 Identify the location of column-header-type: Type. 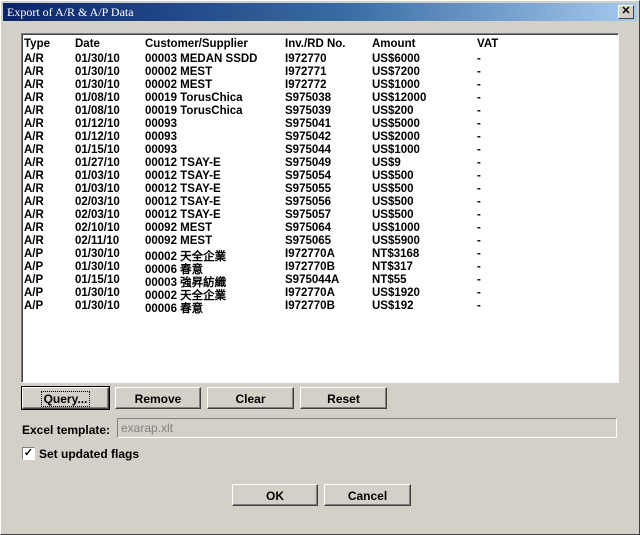
(37, 44).